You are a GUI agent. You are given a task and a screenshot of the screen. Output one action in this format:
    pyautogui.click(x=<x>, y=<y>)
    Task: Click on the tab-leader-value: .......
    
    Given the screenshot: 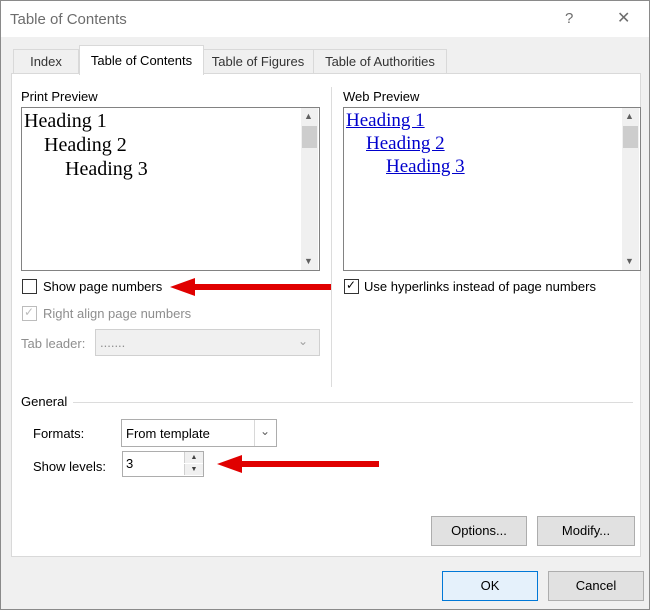 What is the action you would take?
    pyautogui.click(x=113, y=342)
    